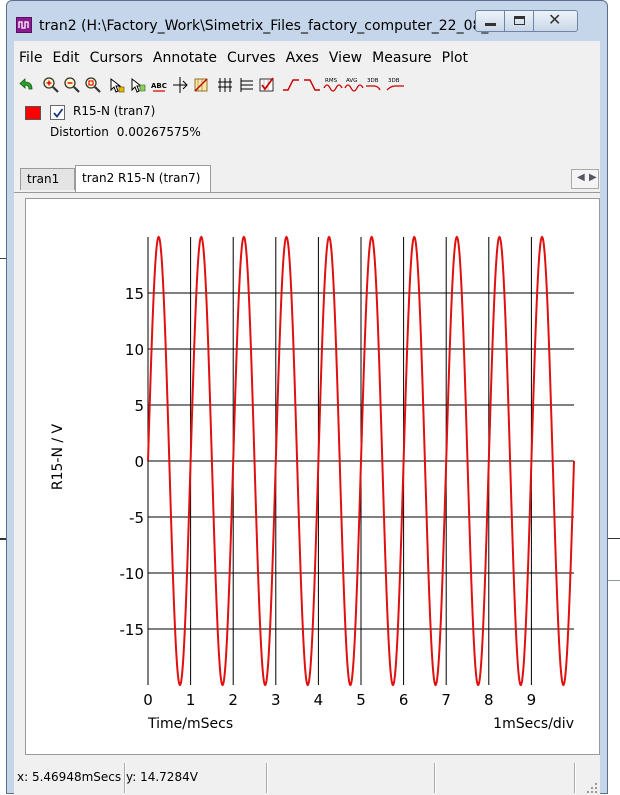 The image size is (620, 795). What do you see at coordinates (24, 25) in the screenshot?
I see `simetrix-app-icon` at bounding box center [24, 25].